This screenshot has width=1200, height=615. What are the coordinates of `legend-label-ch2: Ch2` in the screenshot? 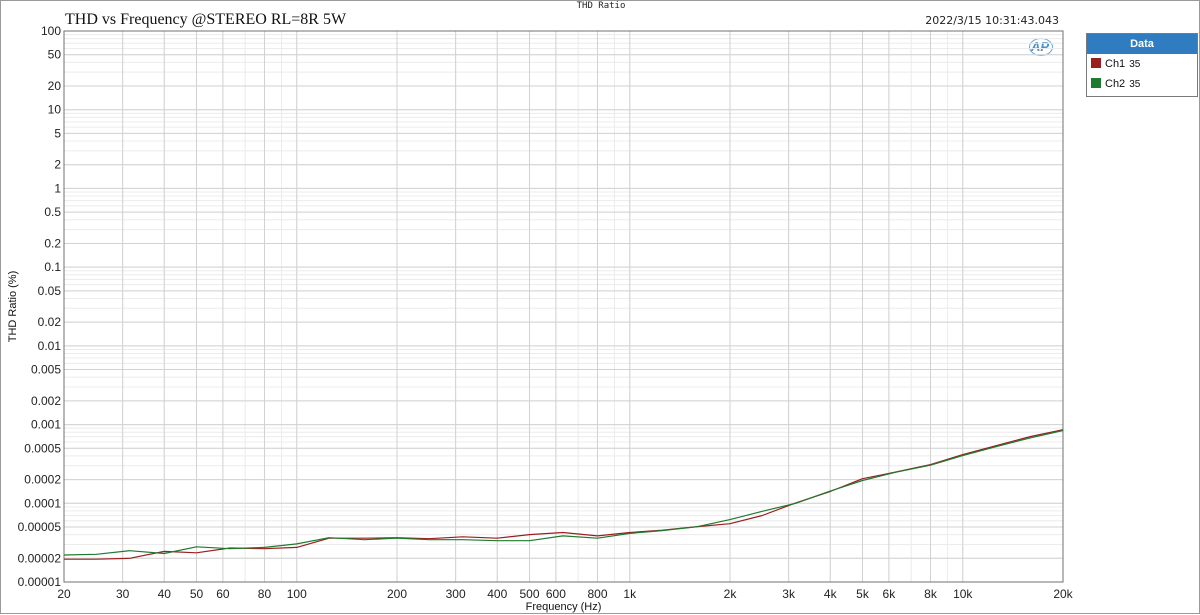 It's located at (1115, 84).